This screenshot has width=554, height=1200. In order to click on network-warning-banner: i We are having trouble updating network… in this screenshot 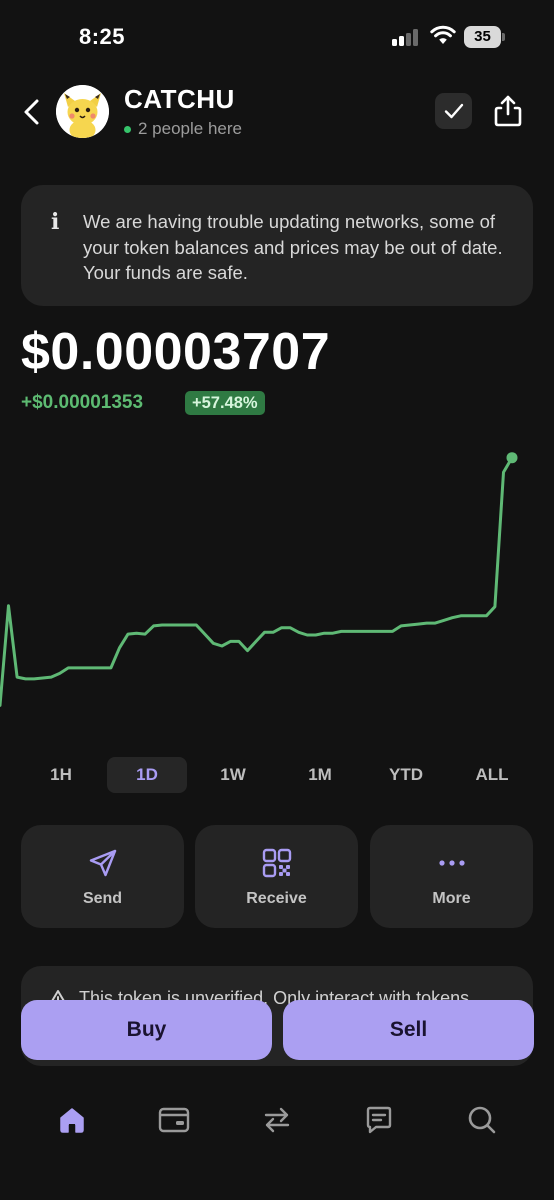, I will do `click(277, 245)`.